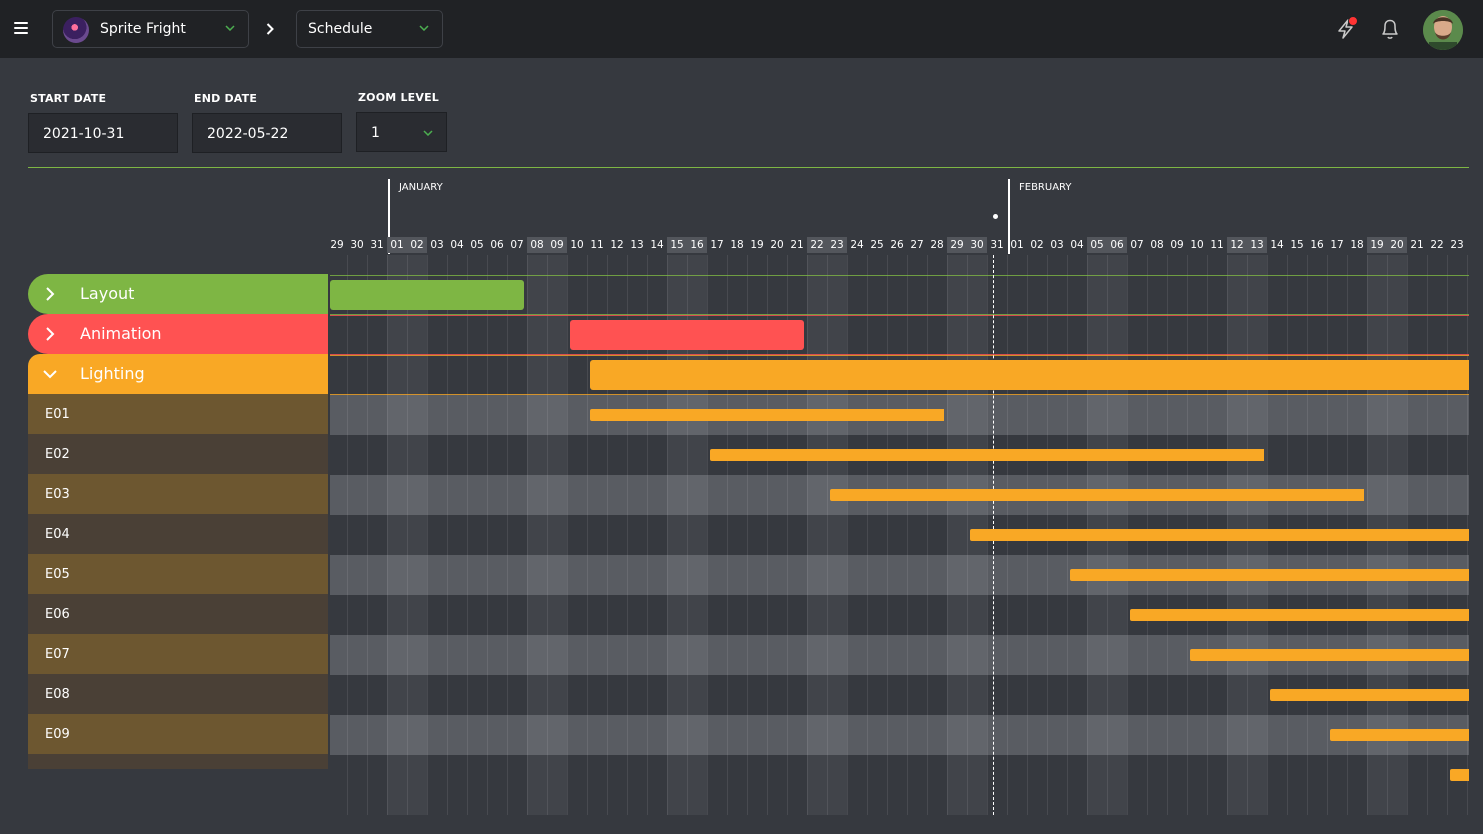 The width and height of the screenshot is (1483, 834). What do you see at coordinates (178, 294) in the screenshot?
I see `task-row-layout: Layout` at bounding box center [178, 294].